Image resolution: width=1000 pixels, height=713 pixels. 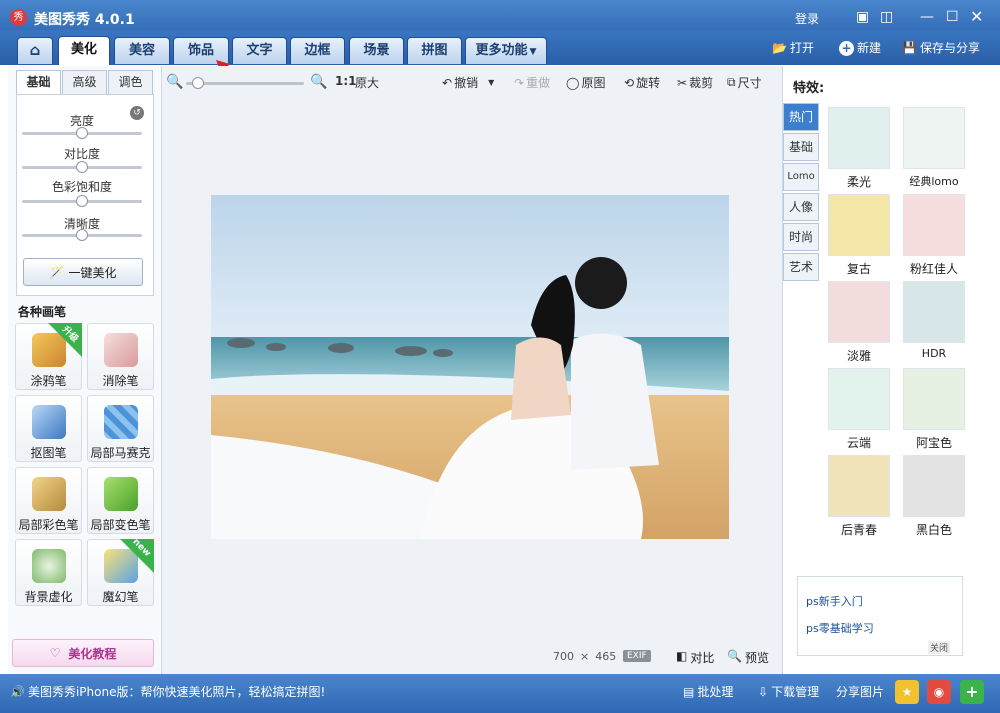 I want to click on original-size-button: 原大, so click(x=367, y=82).